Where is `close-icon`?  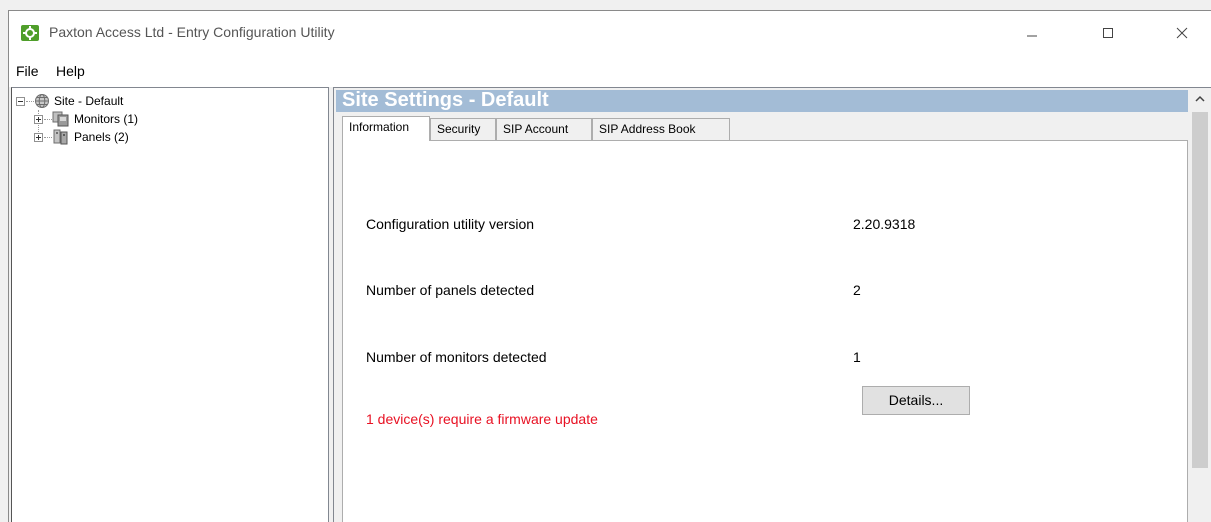 close-icon is located at coordinates (1182, 33).